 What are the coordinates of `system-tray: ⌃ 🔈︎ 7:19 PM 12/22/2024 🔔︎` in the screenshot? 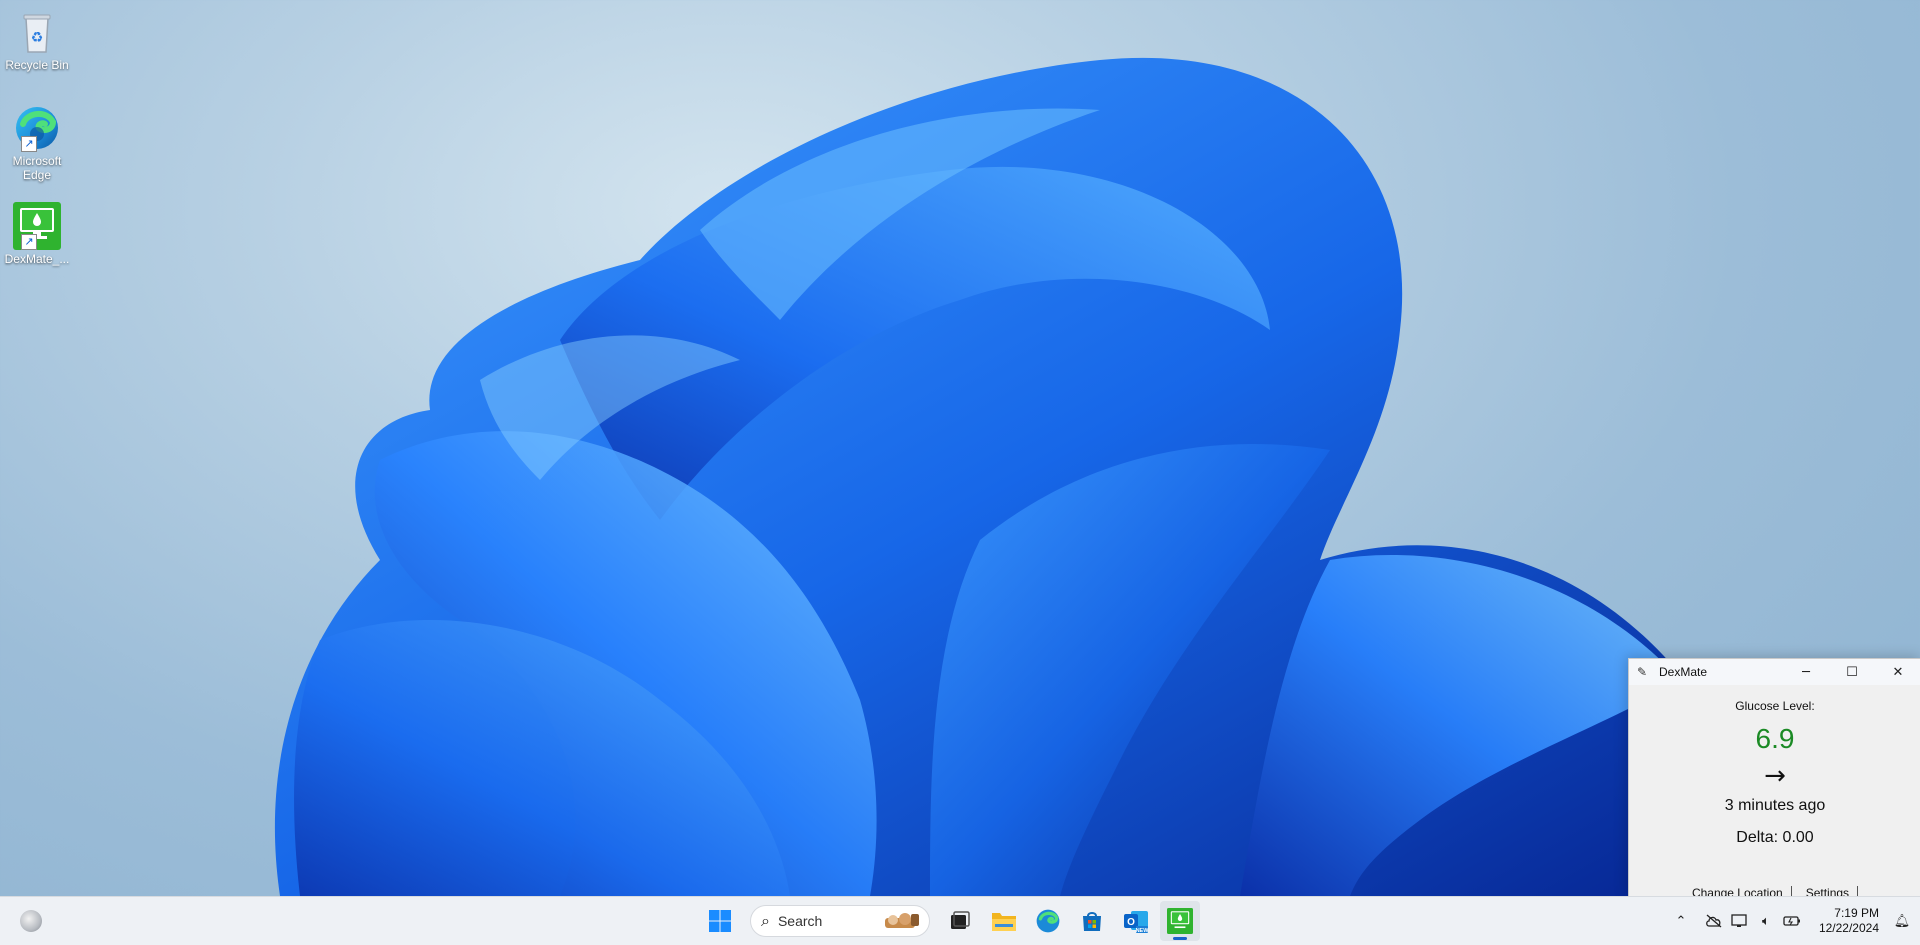 It's located at (1794, 921).